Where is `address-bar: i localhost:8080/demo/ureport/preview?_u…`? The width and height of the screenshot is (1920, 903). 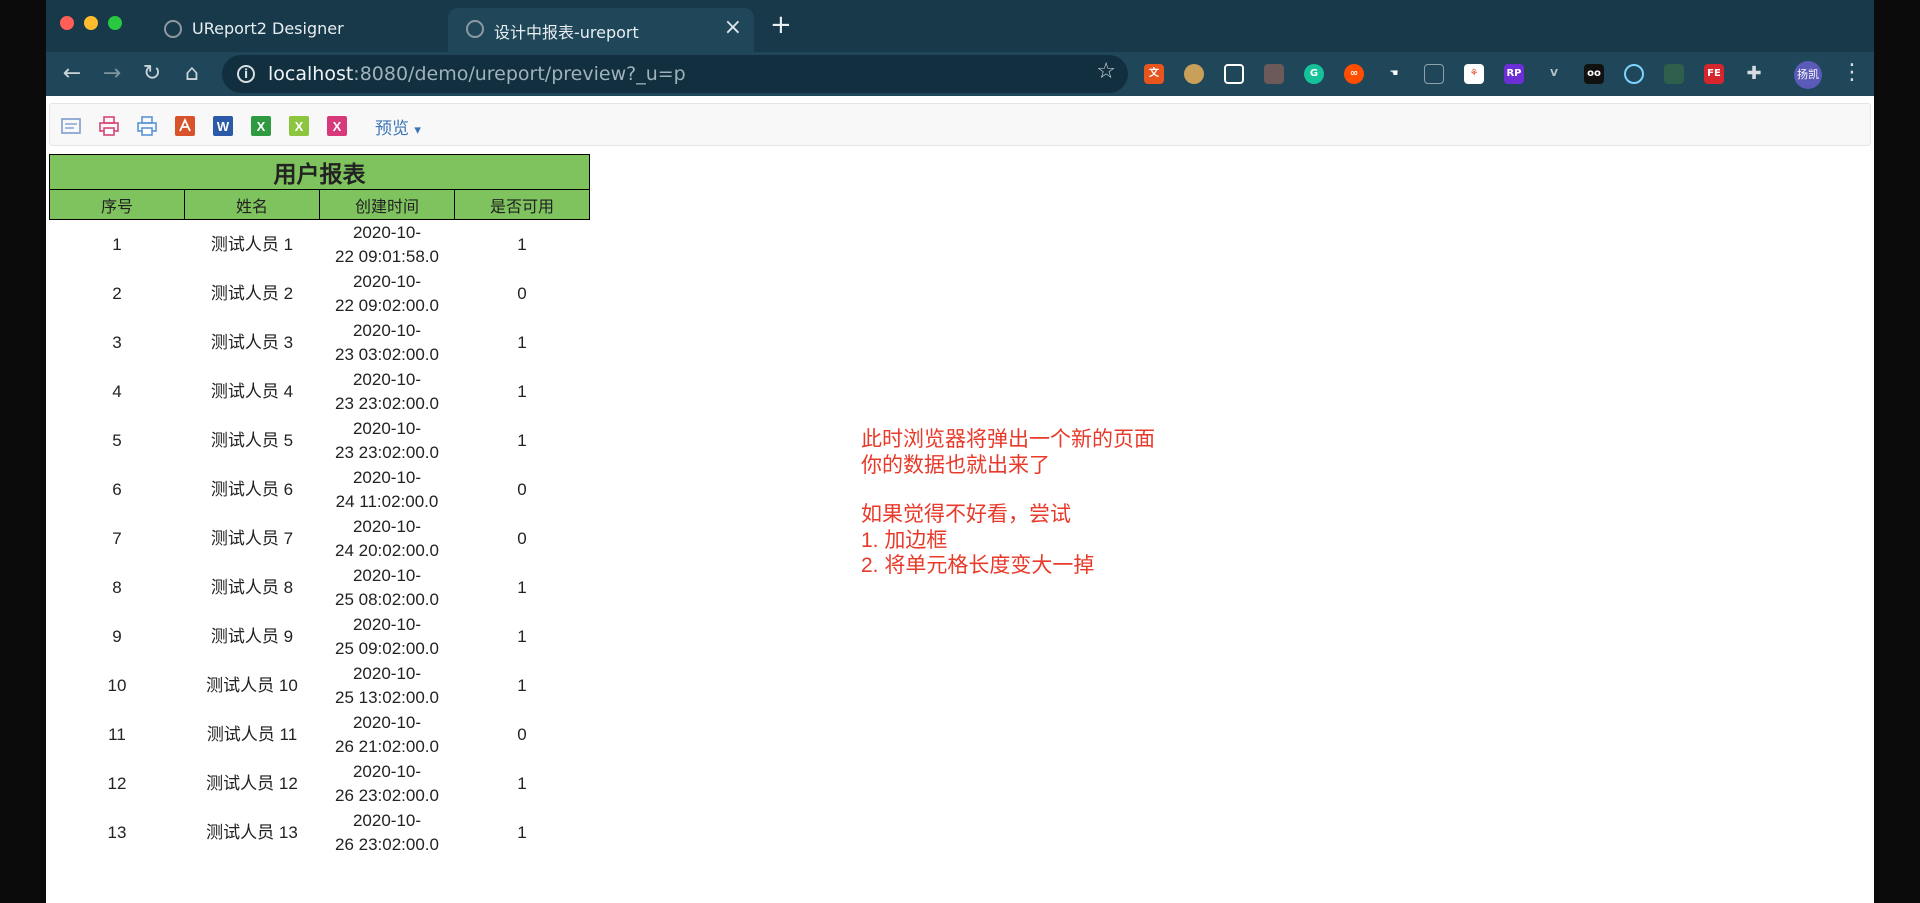
address-bar: i localhost:8080/demo/ureport/preview?_u… is located at coordinates (675, 74).